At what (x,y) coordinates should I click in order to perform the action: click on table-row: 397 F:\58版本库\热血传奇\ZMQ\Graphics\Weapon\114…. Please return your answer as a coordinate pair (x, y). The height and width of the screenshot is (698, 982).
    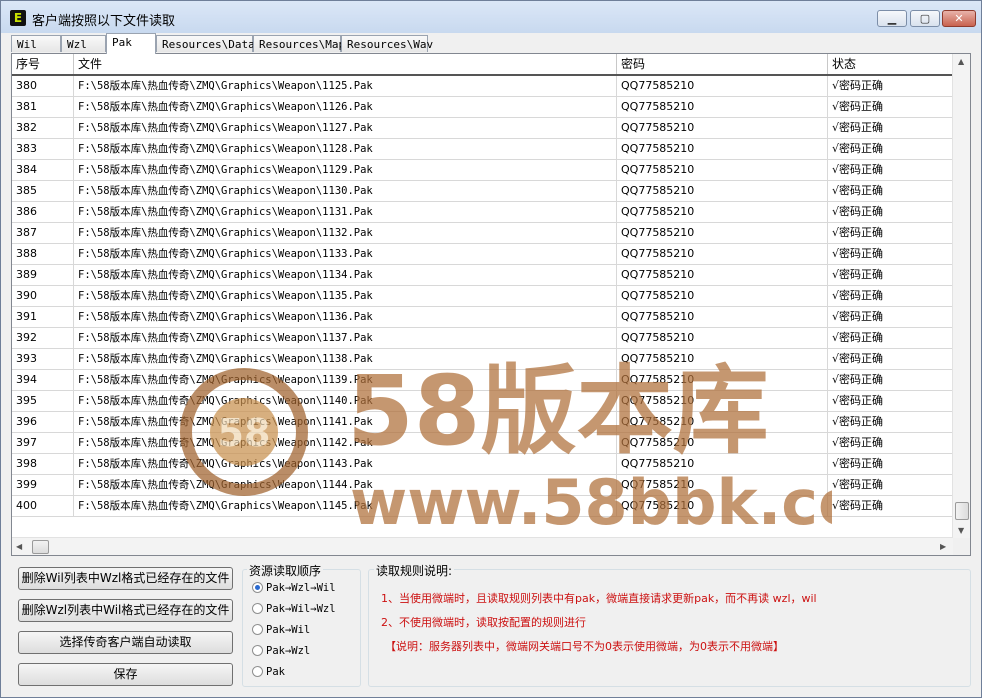
    Looking at the image, I should click on (482, 443).